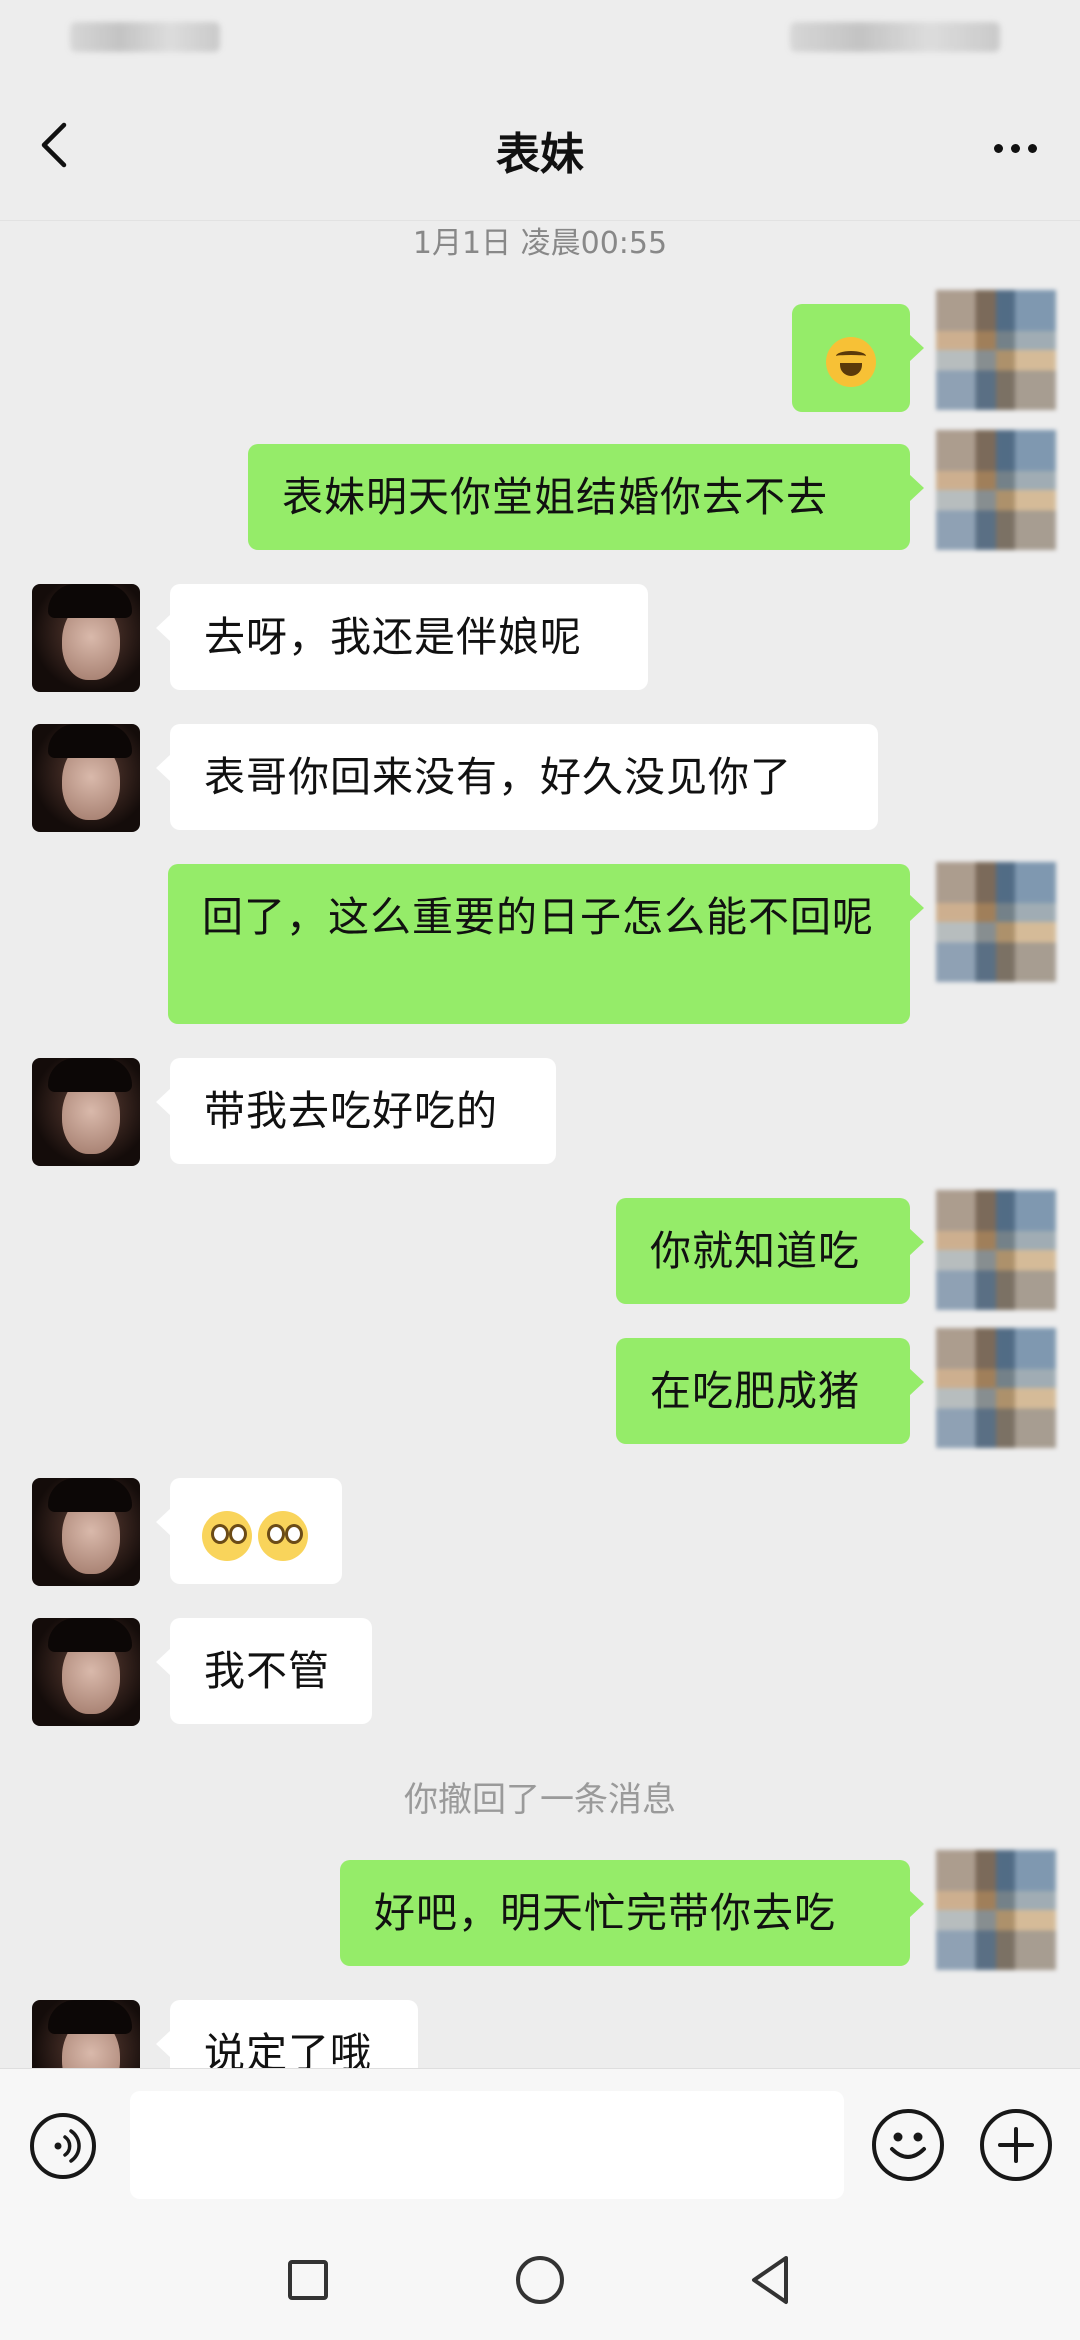  I want to click on message-bubble-in, so click(249, 1531).